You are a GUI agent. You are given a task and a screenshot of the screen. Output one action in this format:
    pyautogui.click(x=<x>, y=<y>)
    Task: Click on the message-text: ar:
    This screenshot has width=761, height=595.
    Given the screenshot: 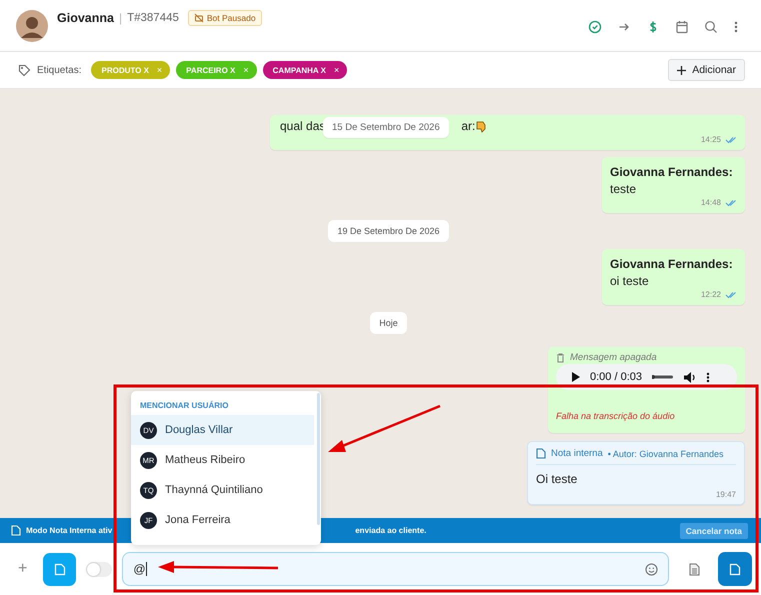 What is the action you would take?
    pyautogui.click(x=468, y=126)
    